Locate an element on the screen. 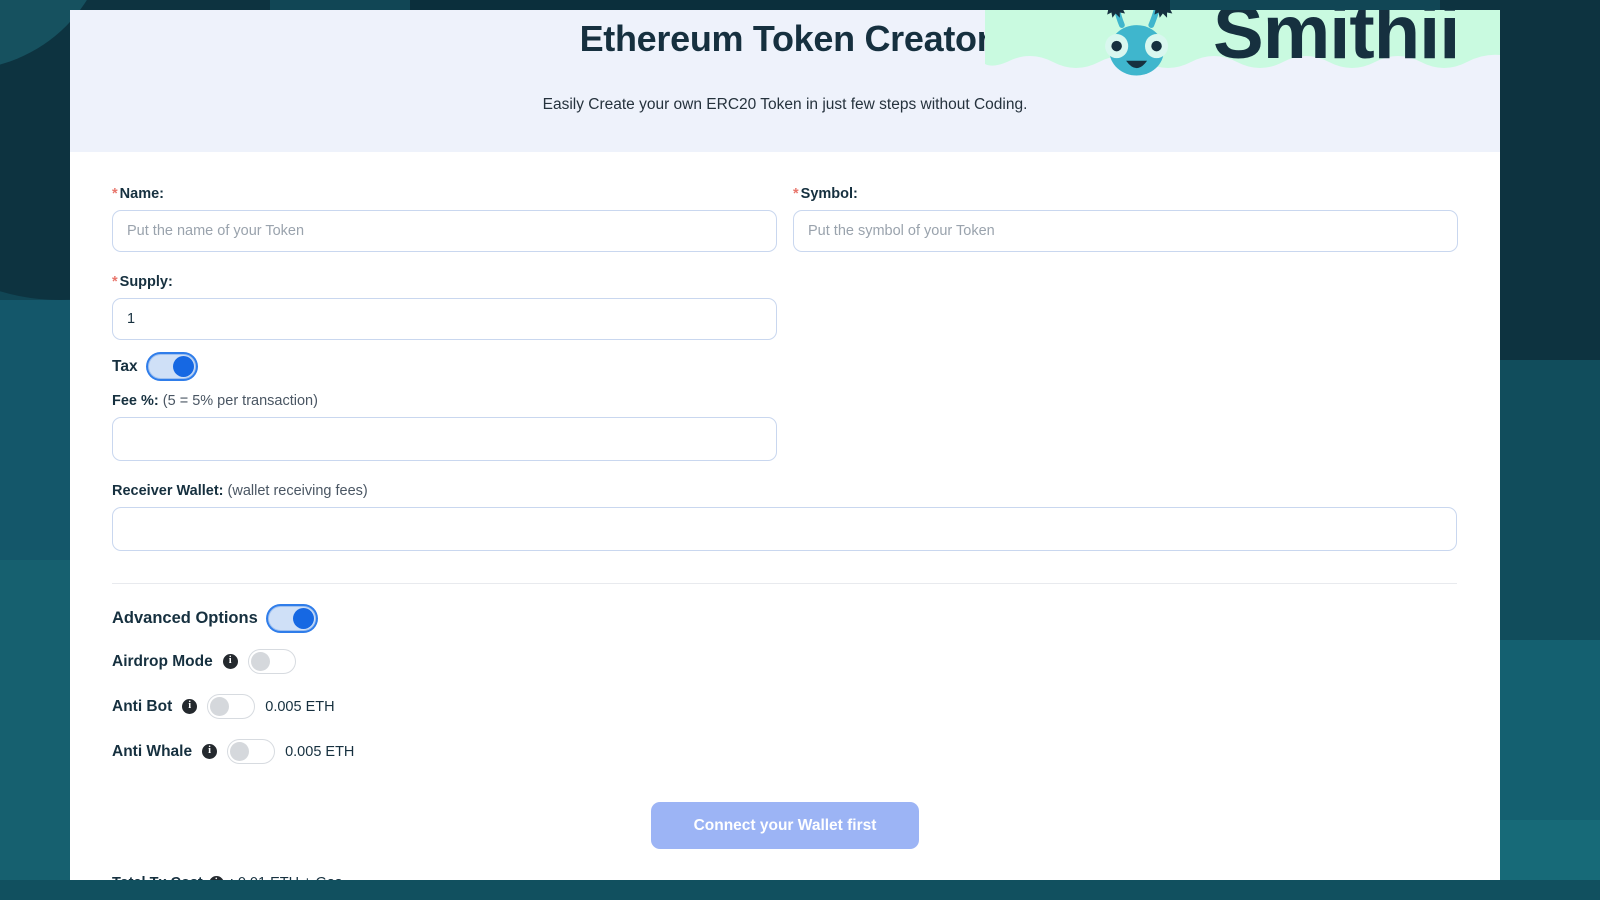  fee-label: Fee %: (5 = 5% per transaction) is located at coordinates (444, 401).